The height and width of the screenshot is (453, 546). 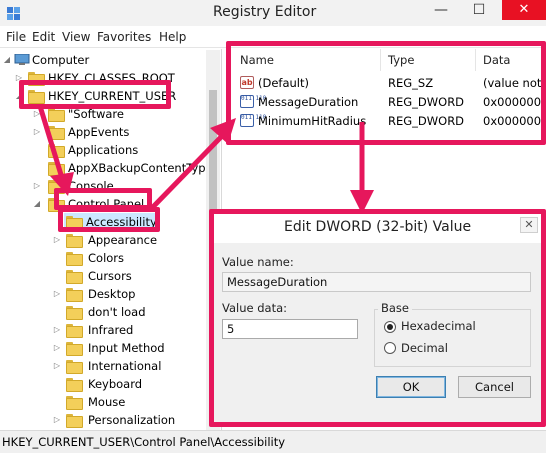 I want to click on tree-item-infrared: ▷ Infrared, so click(x=103, y=330).